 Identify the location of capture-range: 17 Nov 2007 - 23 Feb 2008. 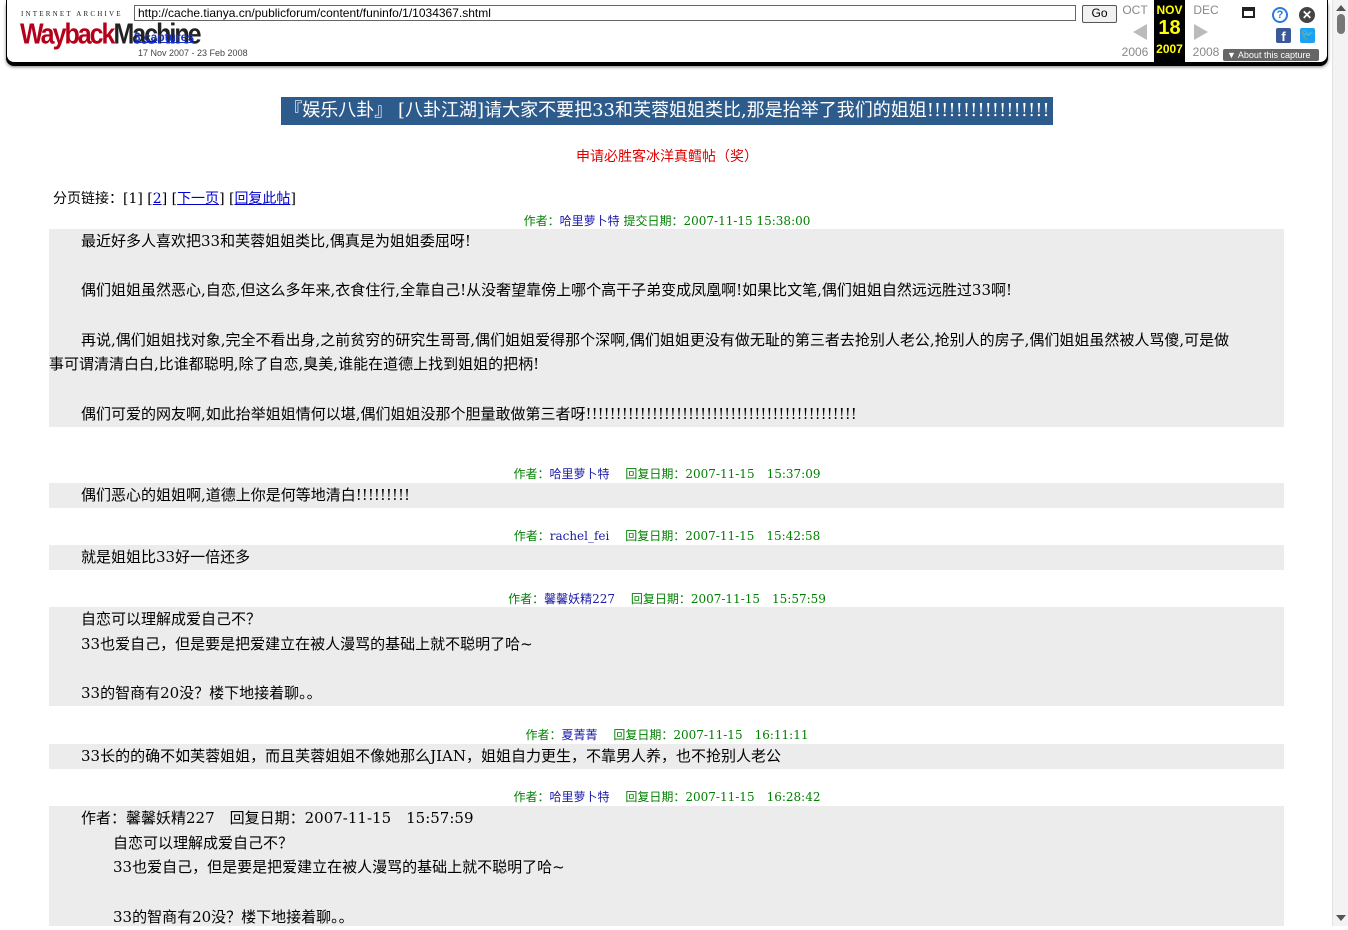
(193, 53).